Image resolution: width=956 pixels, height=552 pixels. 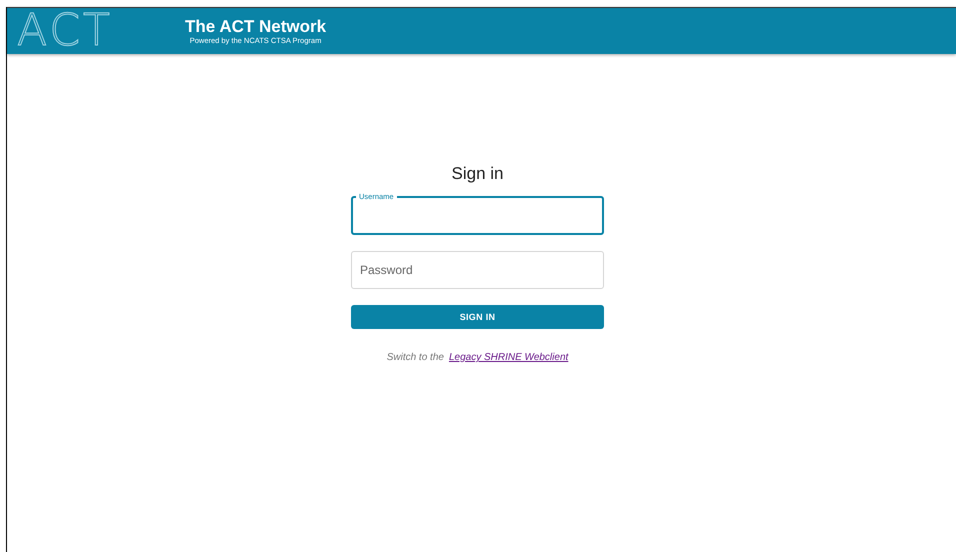 I want to click on password-field: Password, so click(x=477, y=270).